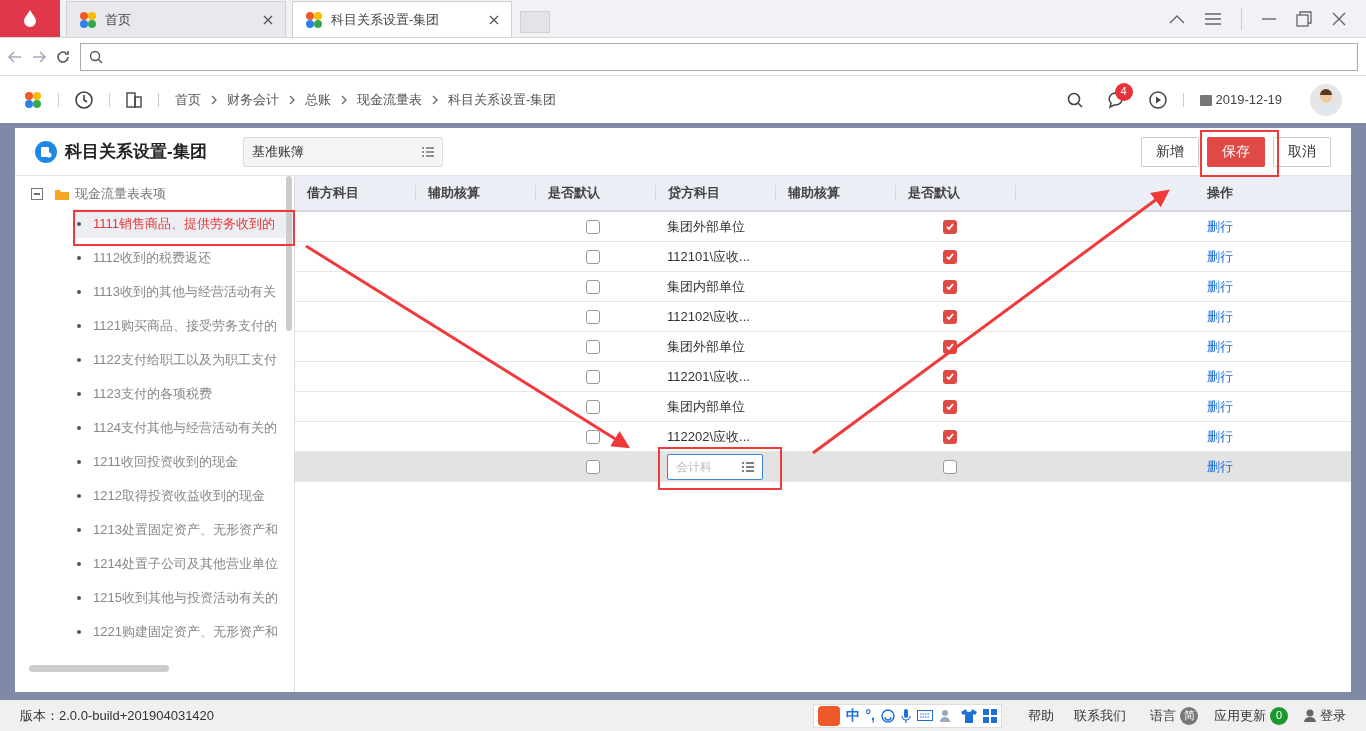  Describe the element at coordinates (1041, 715) in the screenshot. I see `footer-link: 帮助` at that location.